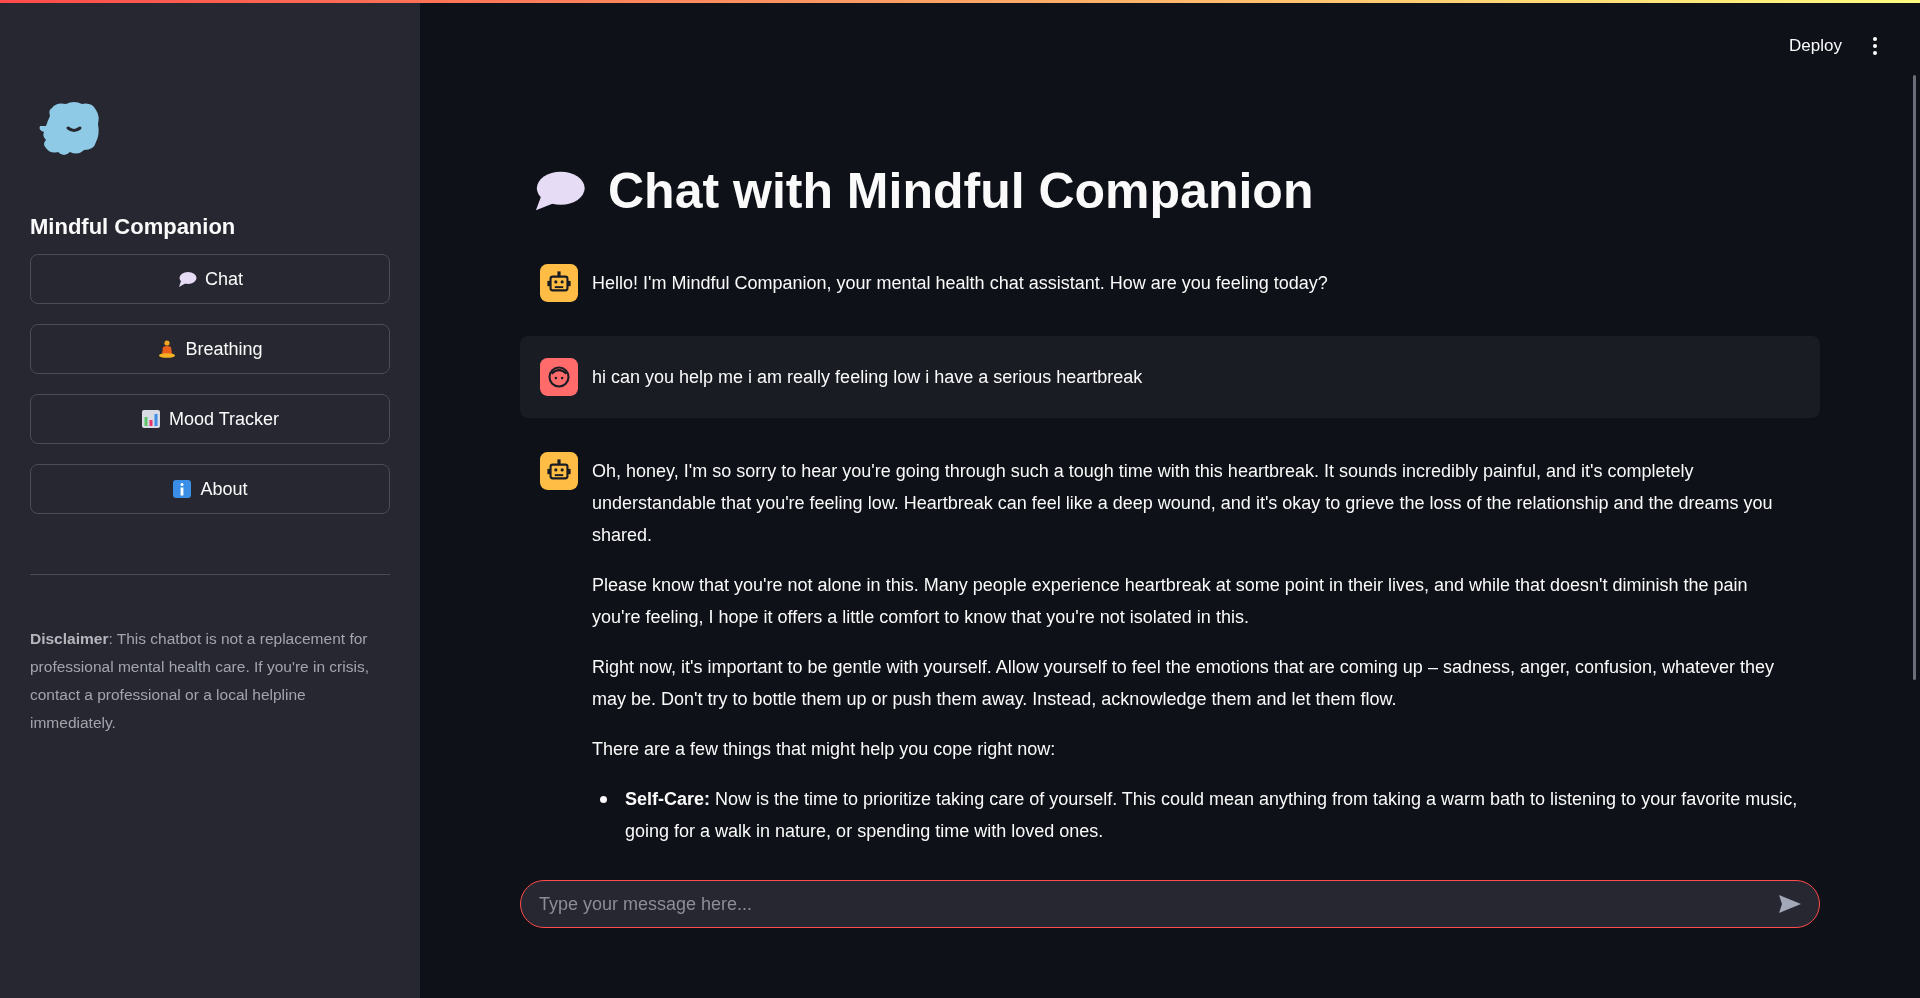 The image size is (1920, 998). I want to click on message-text: Hello! I'm Mindful Companion, your mental health chat assistant. How are you feeling today?, so click(960, 283).